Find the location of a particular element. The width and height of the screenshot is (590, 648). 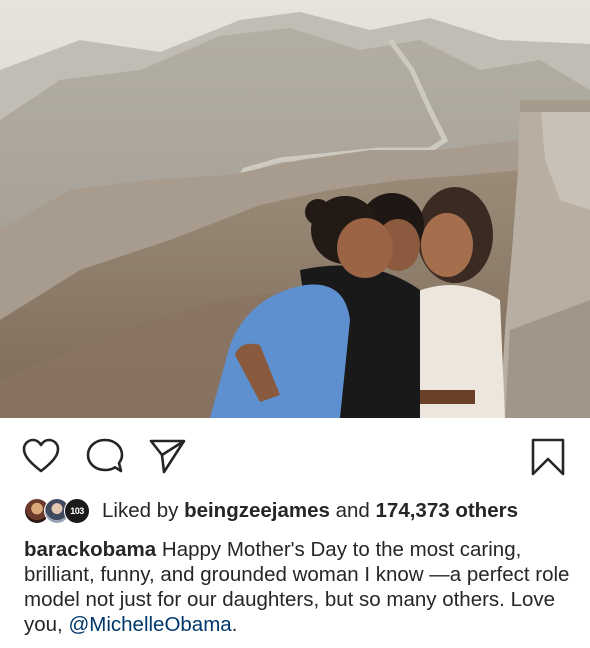

like-button is located at coordinates (41, 456).